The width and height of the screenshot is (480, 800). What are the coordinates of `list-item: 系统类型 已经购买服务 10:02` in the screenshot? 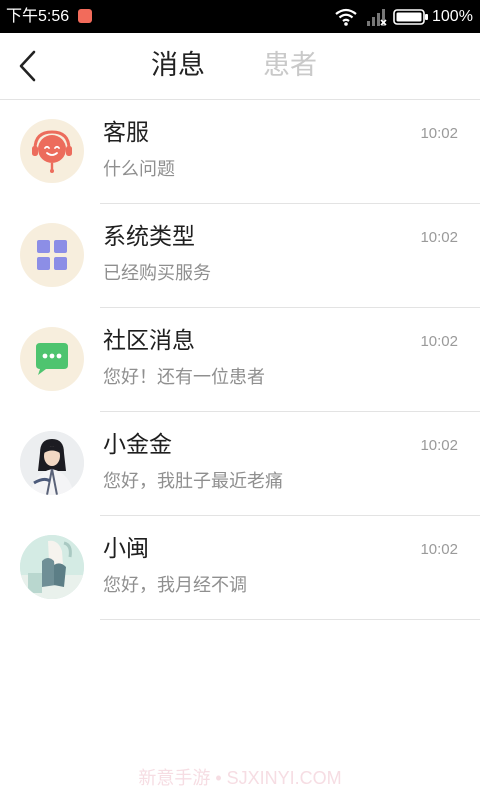 It's located at (240, 256).